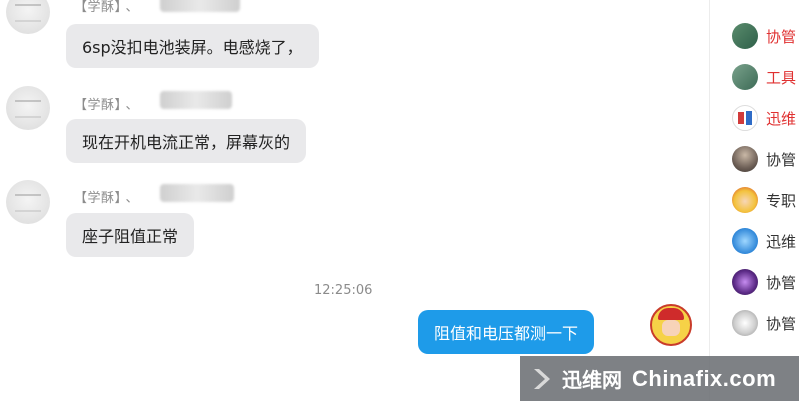 This screenshot has height=401, width=799. Describe the element at coordinates (704, 378) in the screenshot. I see `watermark-text-en: Chinafix.com` at that location.